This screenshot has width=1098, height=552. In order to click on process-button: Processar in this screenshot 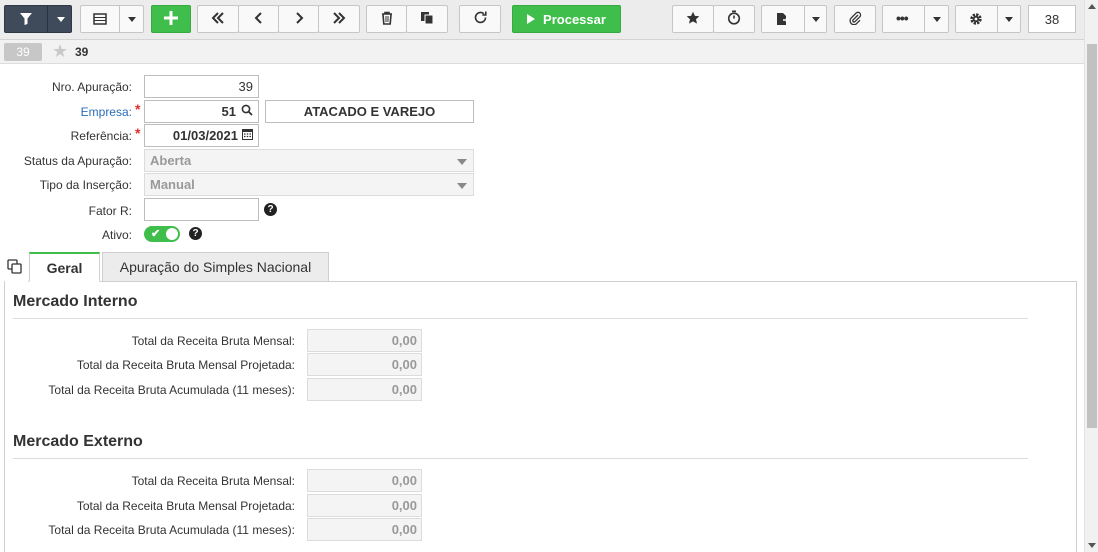, I will do `click(566, 19)`.